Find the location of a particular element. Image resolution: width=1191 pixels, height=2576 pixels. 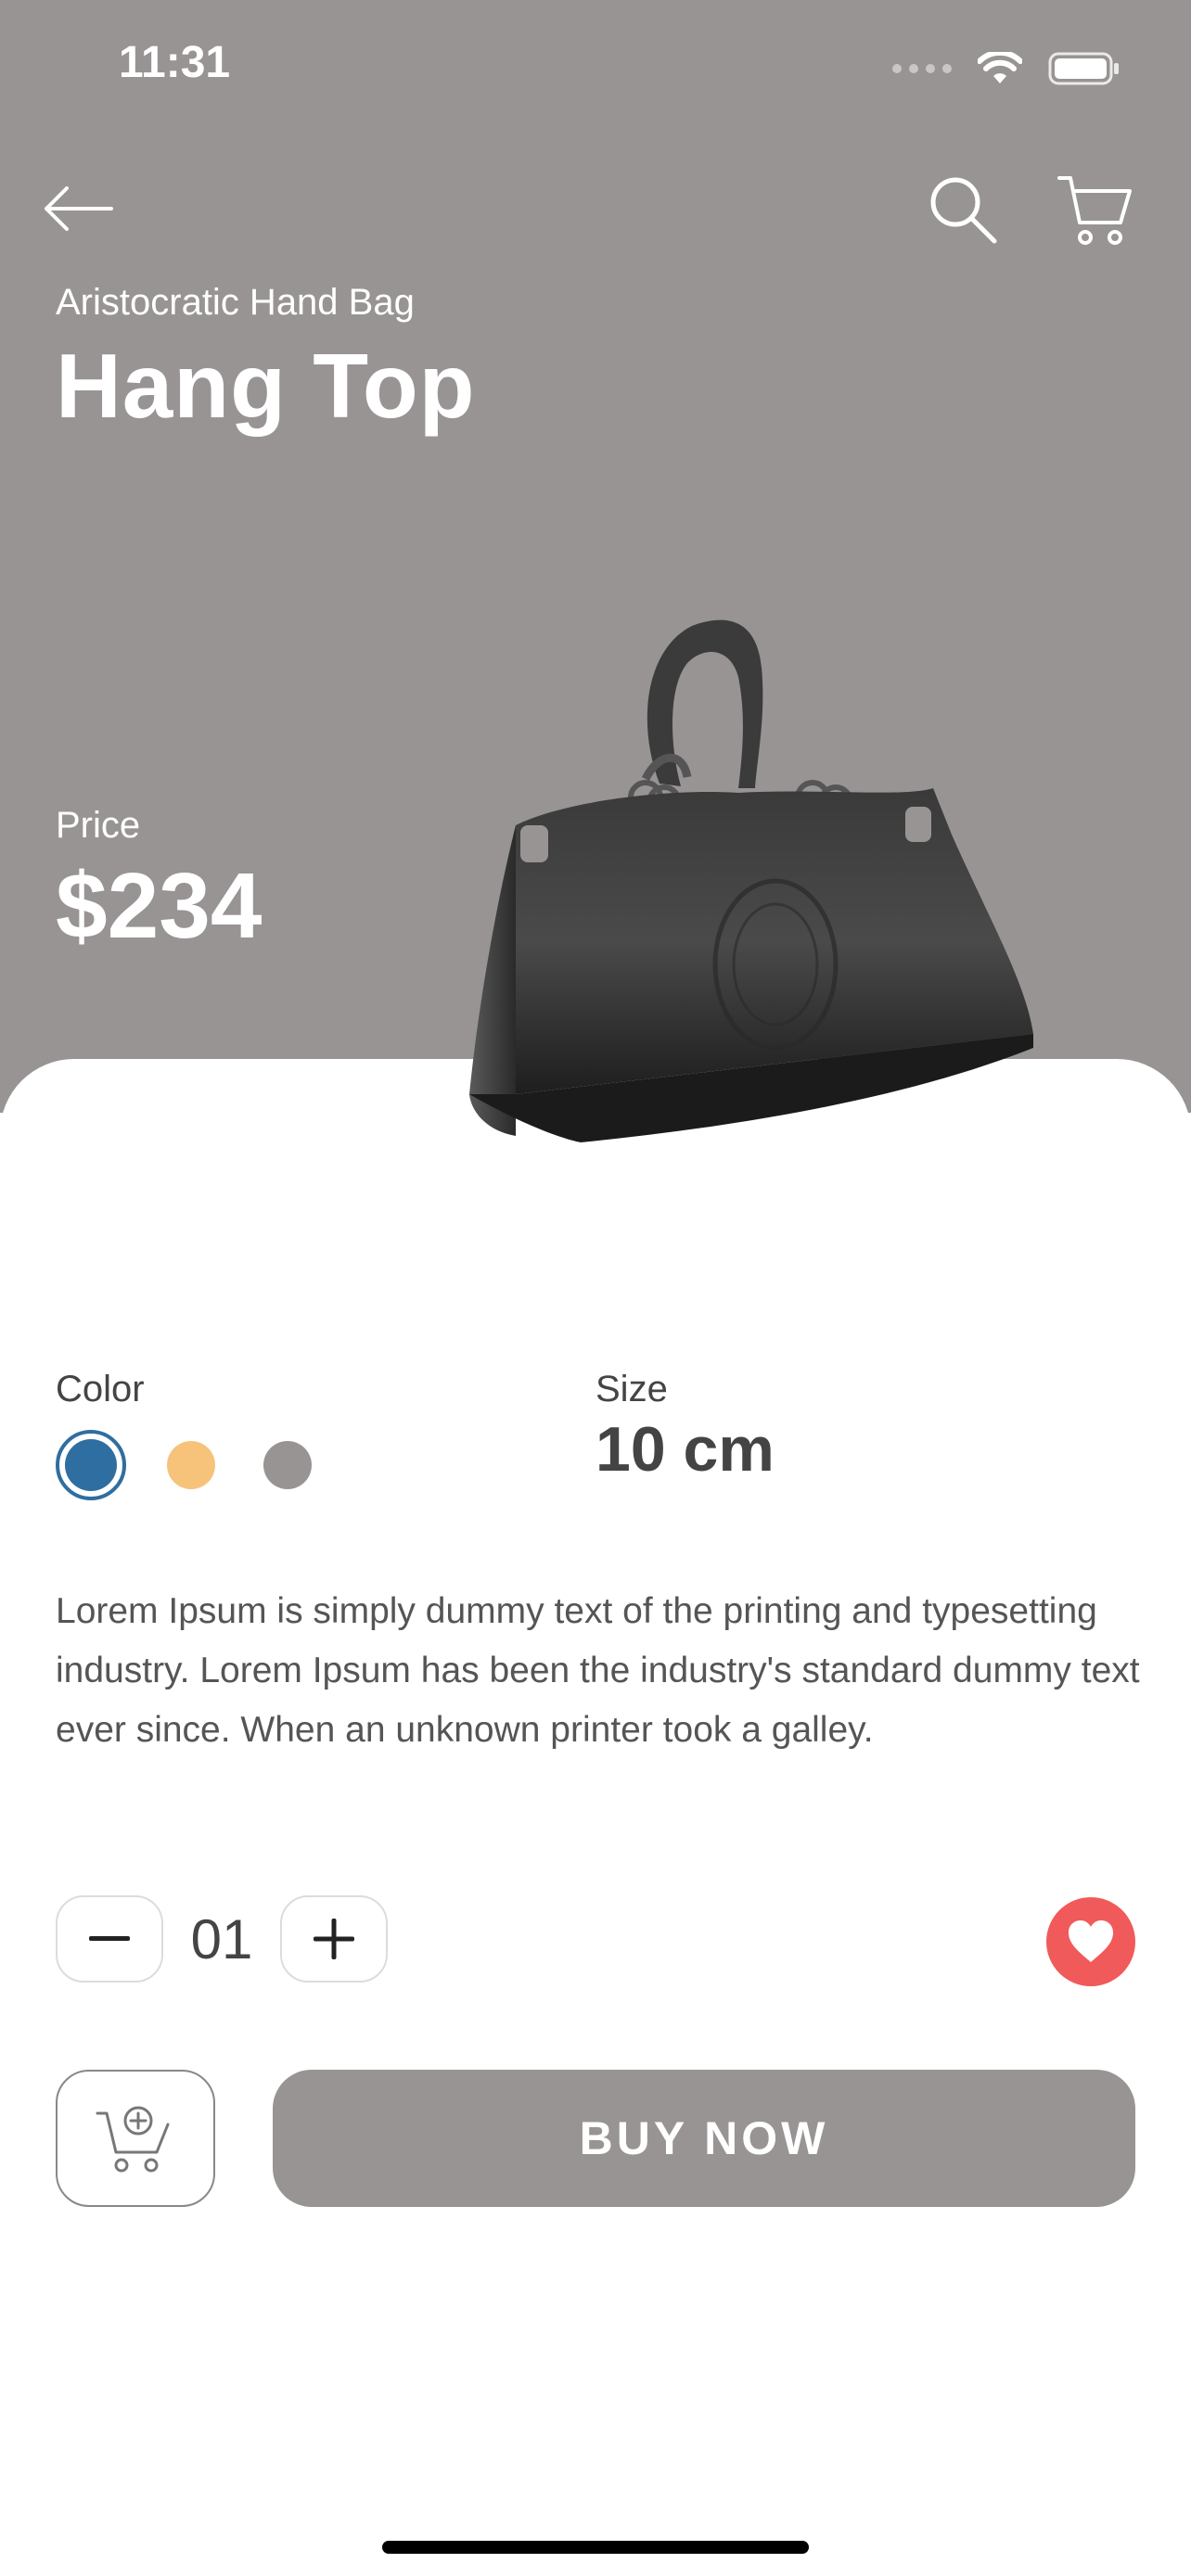

quantity-stepper: 01 is located at coordinates (222, 1939).